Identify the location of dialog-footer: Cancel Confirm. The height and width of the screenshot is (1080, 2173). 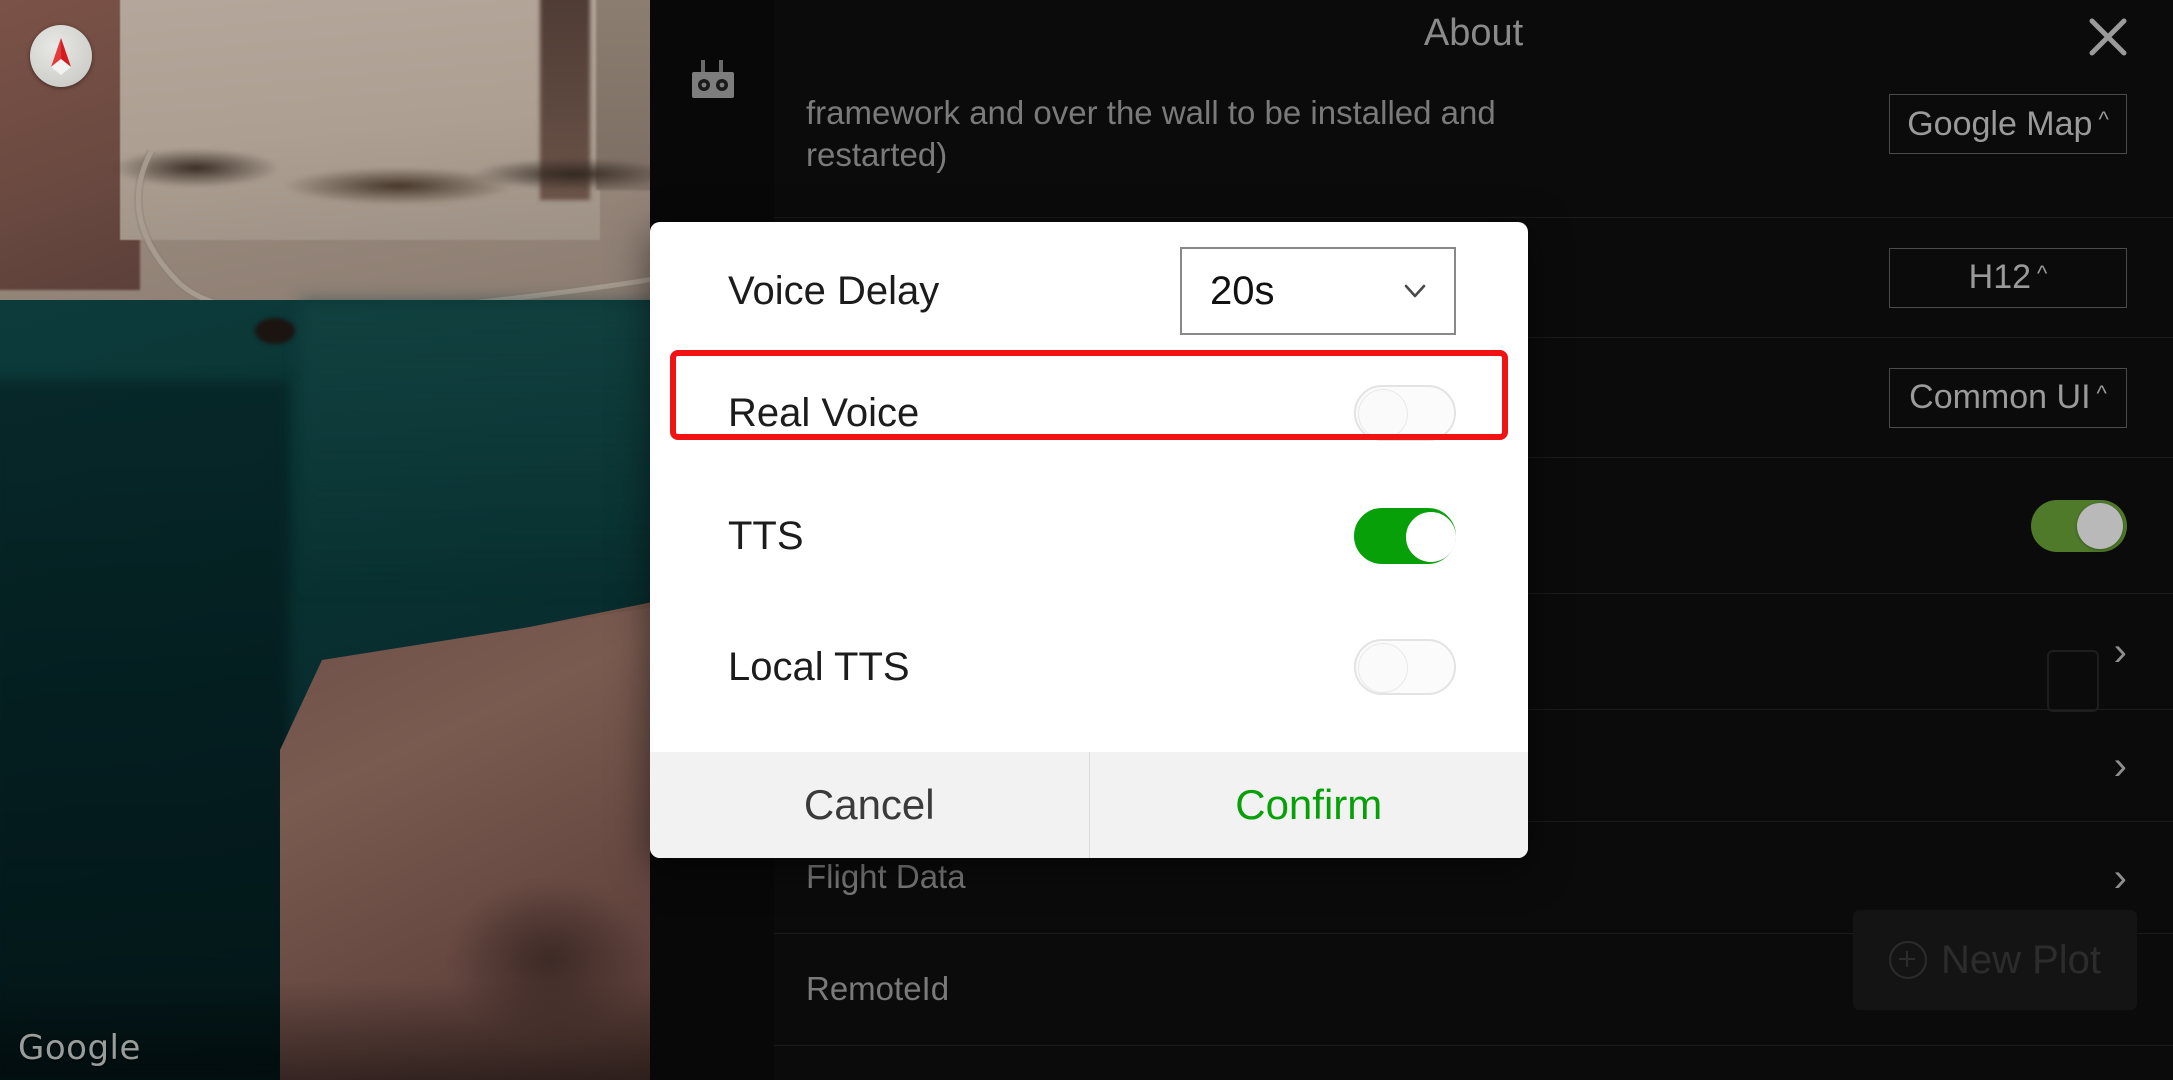
(1089, 805).